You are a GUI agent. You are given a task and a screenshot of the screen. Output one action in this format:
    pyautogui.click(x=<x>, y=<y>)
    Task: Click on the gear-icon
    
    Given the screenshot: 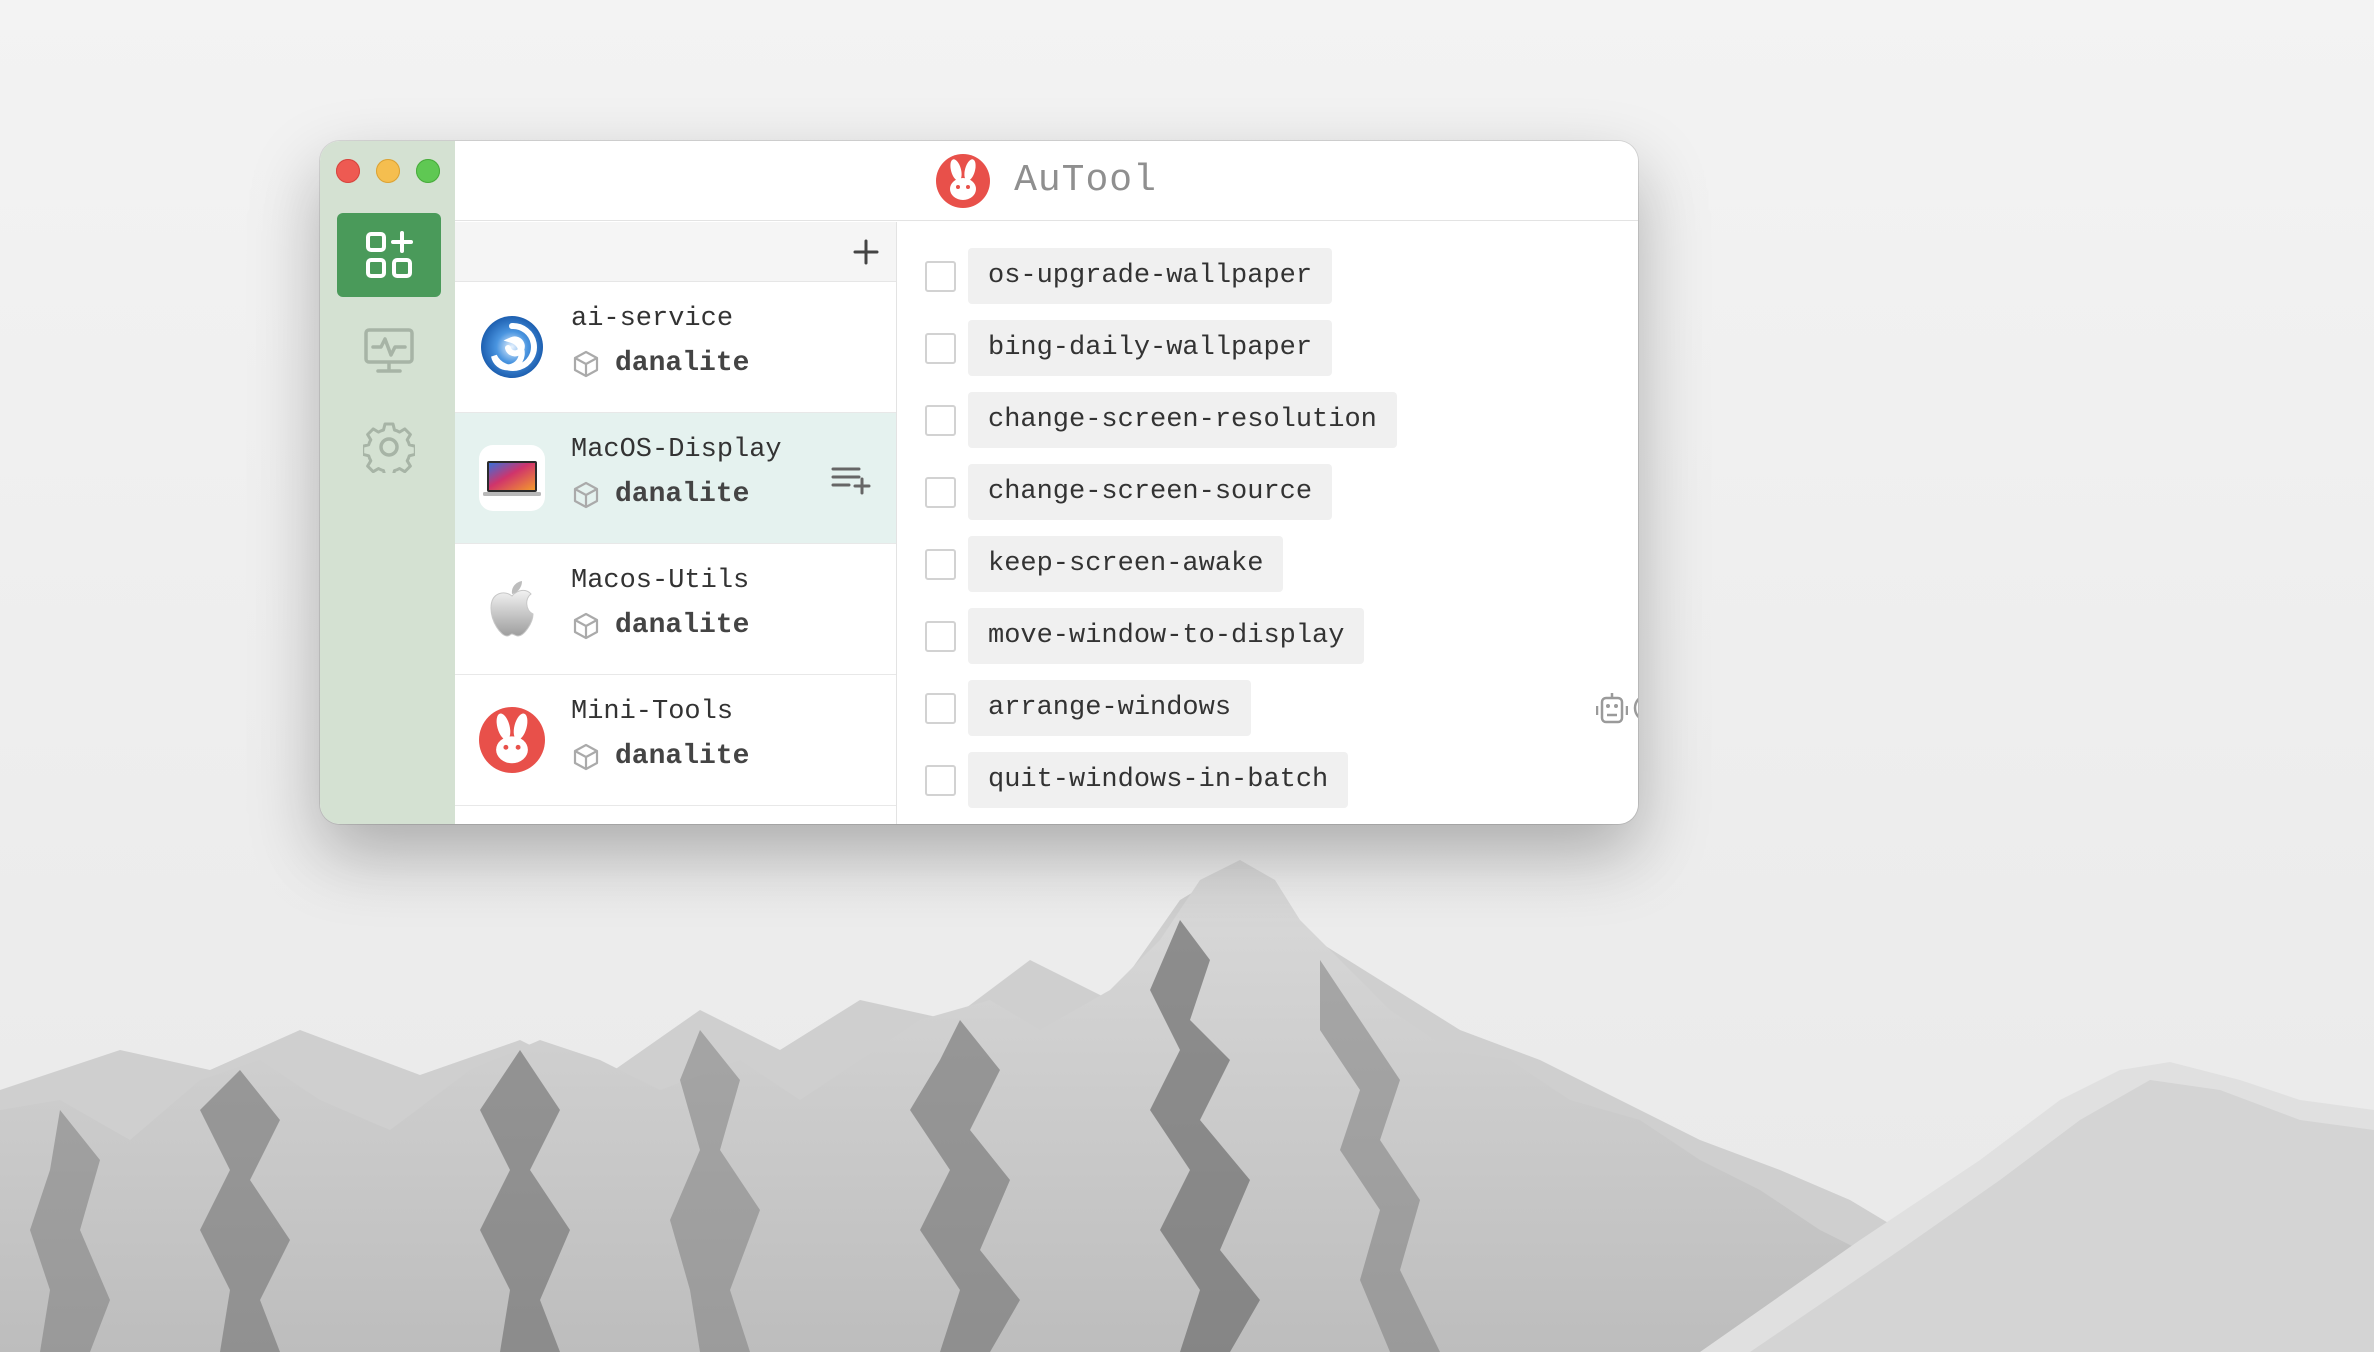 What is the action you would take?
    pyautogui.click(x=389, y=447)
    